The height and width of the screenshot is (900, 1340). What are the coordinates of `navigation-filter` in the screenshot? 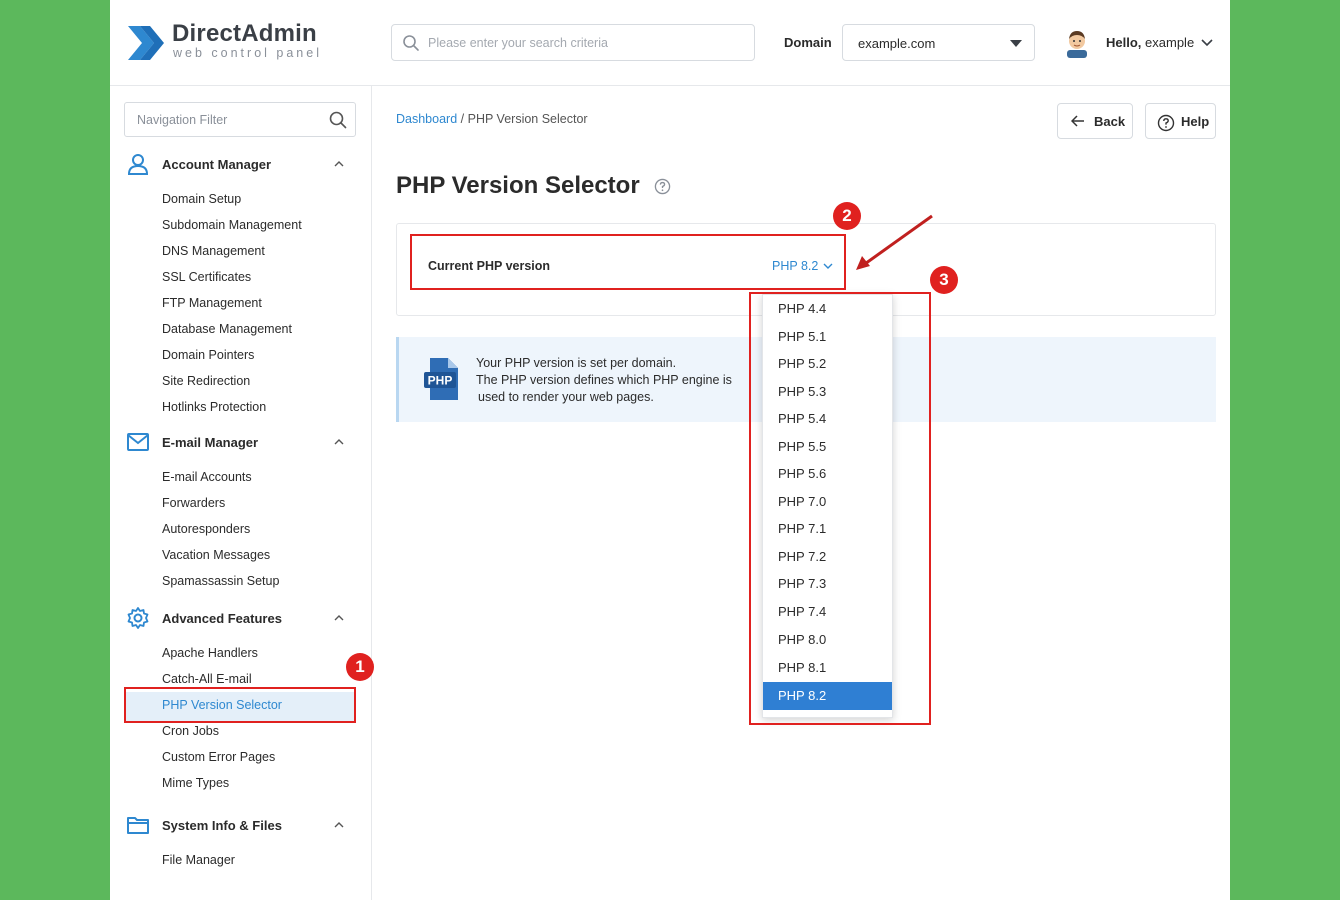 It's located at (240, 119).